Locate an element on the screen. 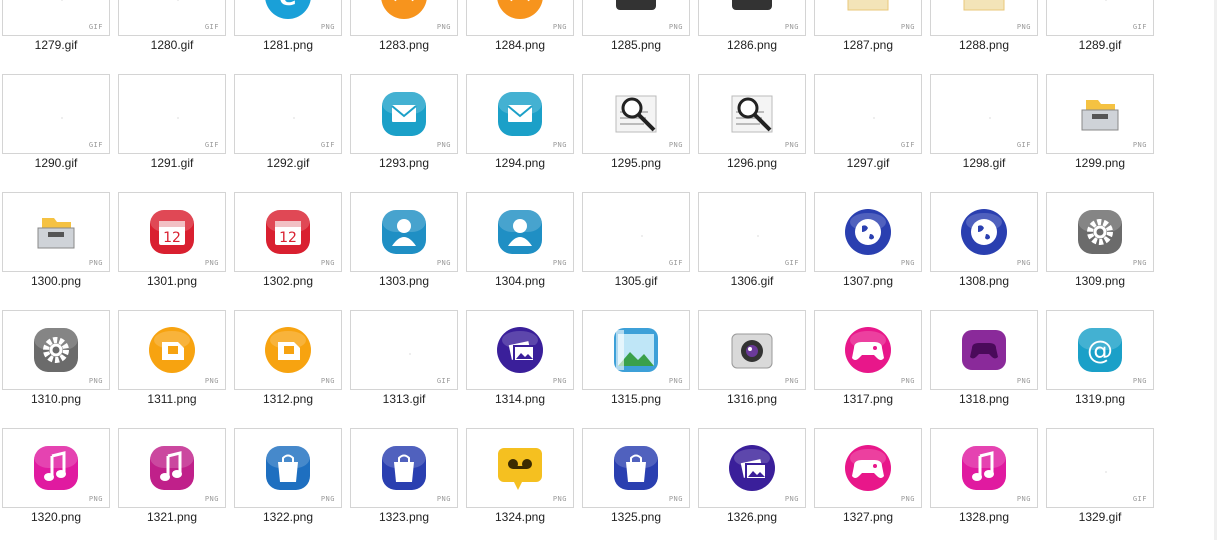 The height and width of the screenshot is (540, 1217). file-item: PNG 1304.png is located at coordinates (519, 242).